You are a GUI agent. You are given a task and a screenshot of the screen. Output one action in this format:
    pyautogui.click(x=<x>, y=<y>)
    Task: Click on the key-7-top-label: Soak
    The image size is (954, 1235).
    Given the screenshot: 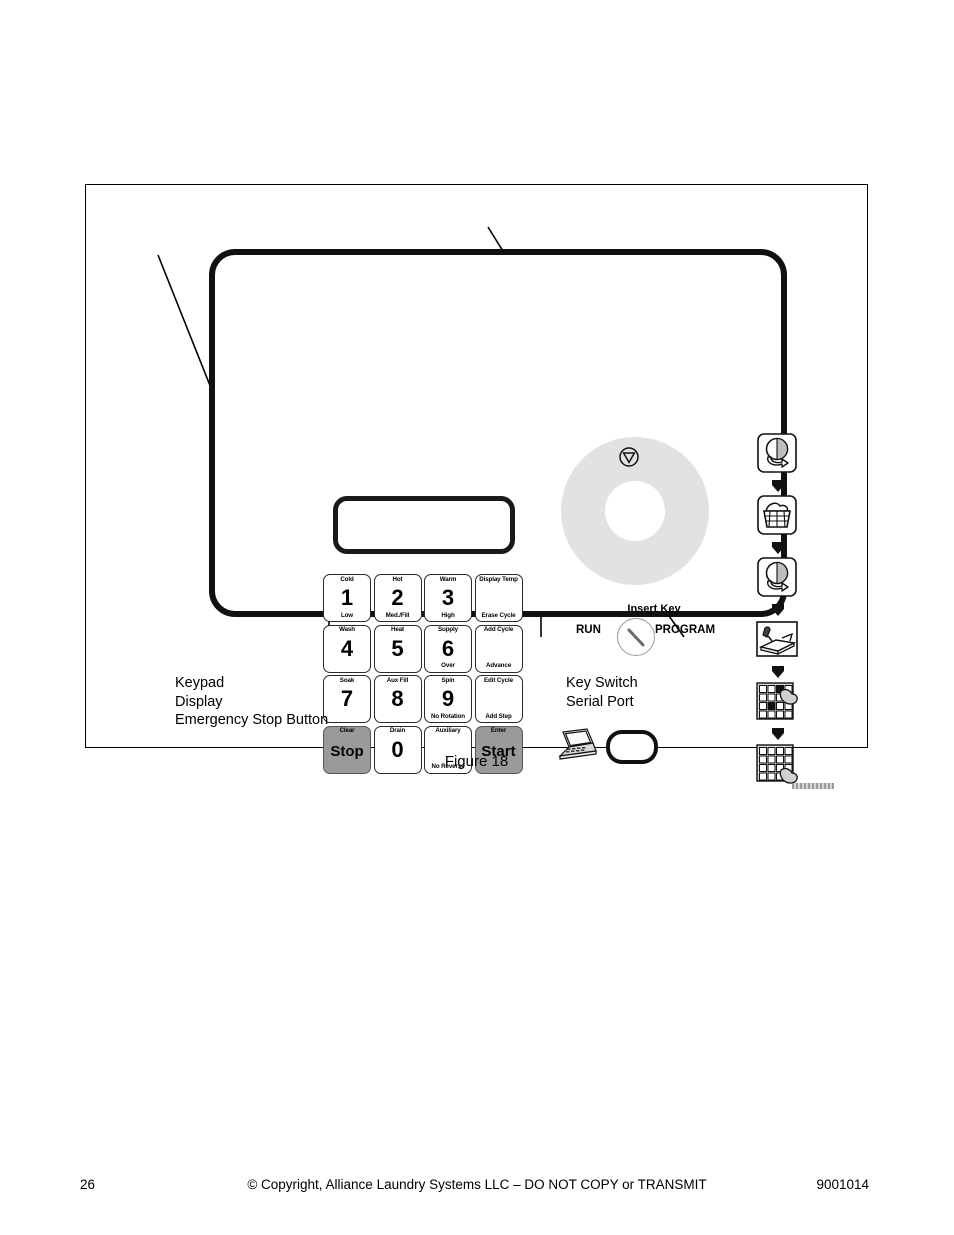 What is the action you would take?
    pyautogui.click(x=347, y=680)
    